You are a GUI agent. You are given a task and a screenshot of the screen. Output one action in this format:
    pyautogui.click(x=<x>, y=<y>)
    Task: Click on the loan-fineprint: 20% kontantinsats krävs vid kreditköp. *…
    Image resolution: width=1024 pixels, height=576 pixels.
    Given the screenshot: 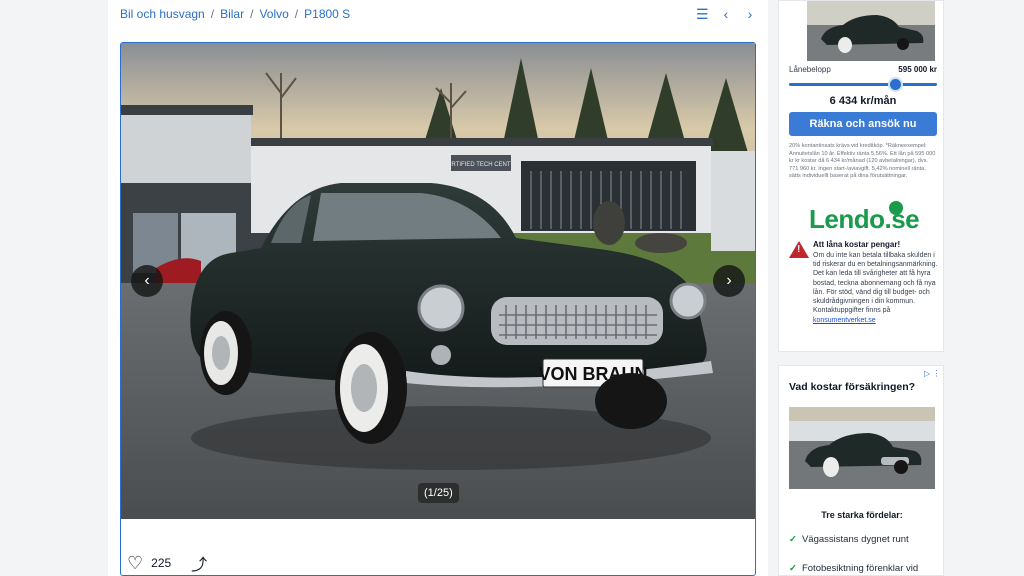 What is the action you would take?
    pyautogui.click(x=862, y=161)
    